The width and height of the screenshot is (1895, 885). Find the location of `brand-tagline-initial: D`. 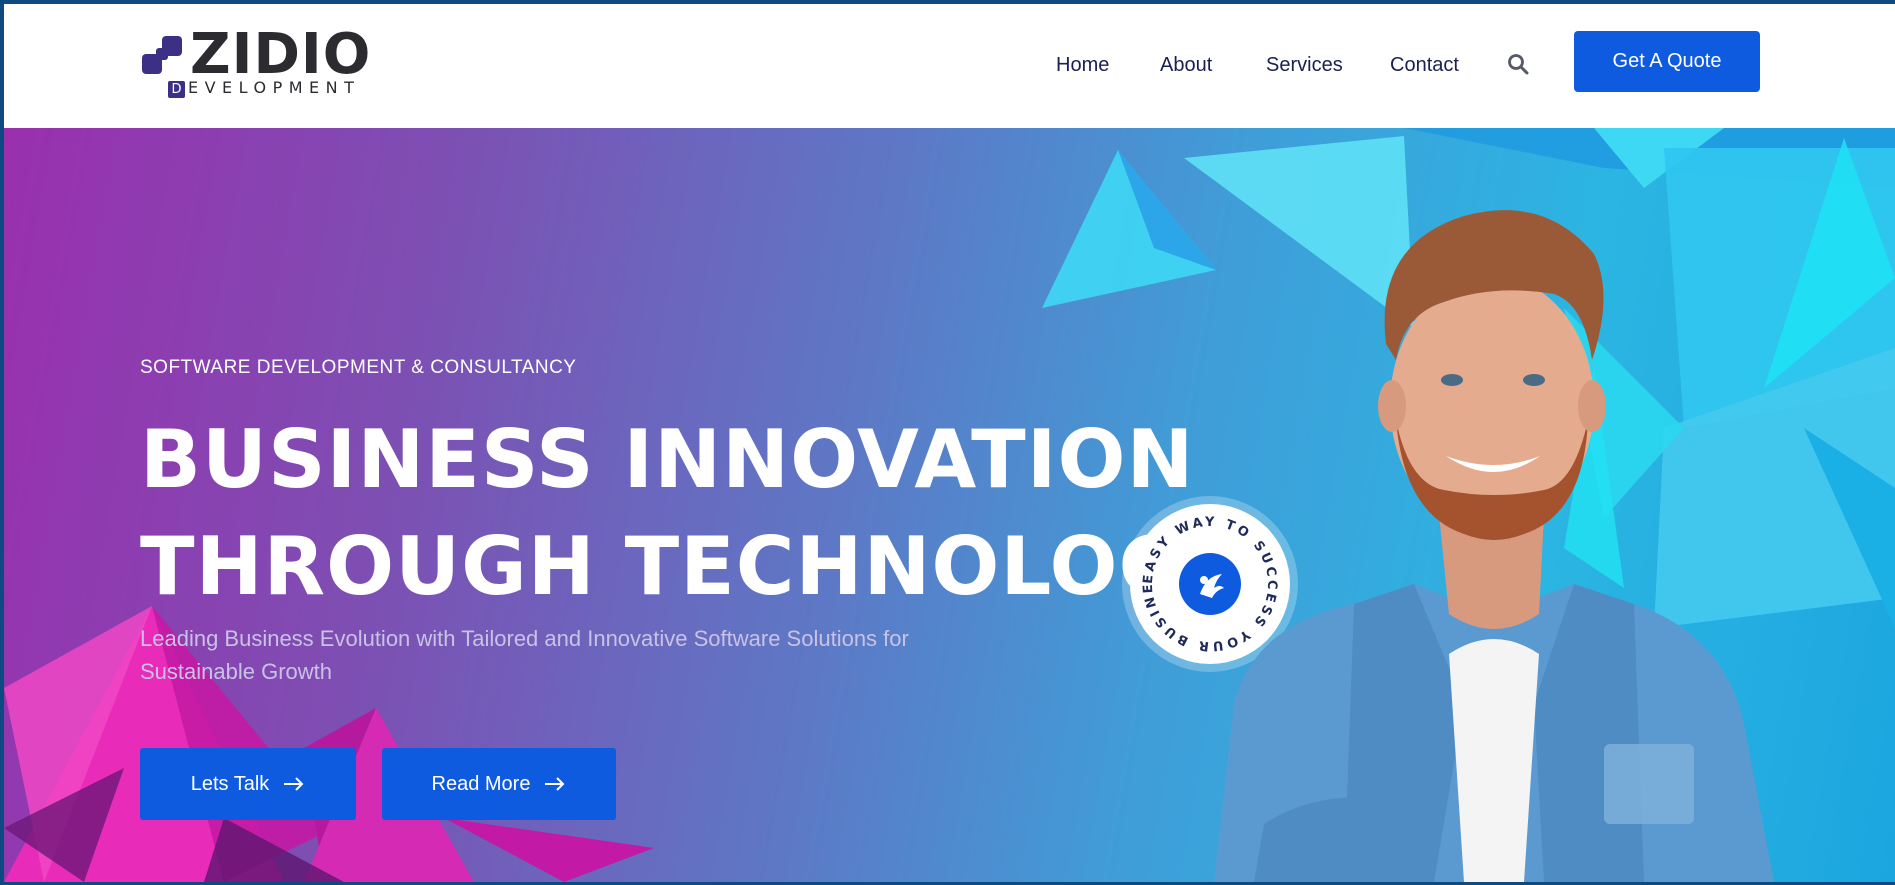

brand-tagline-initial: D is located at coordinates (176, 89).